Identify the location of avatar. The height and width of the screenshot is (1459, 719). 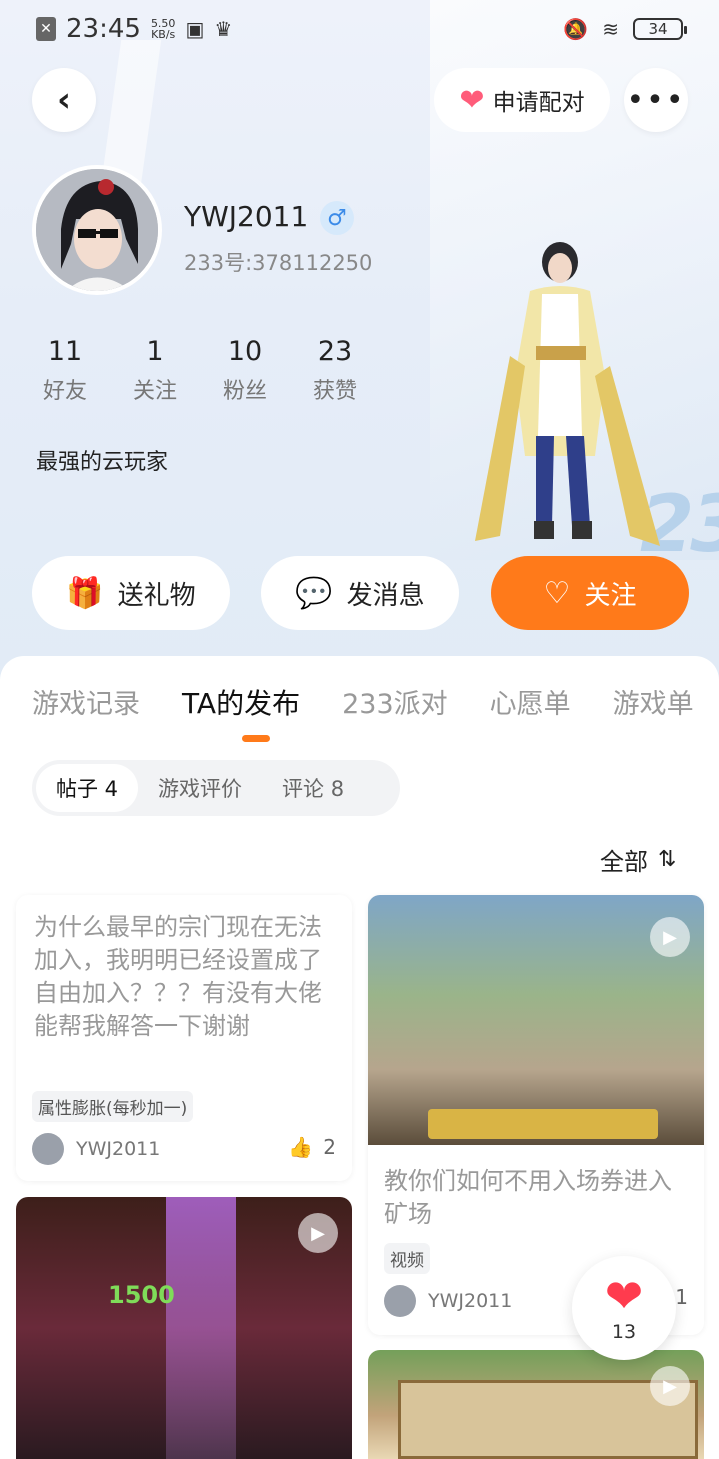
(97, 230).